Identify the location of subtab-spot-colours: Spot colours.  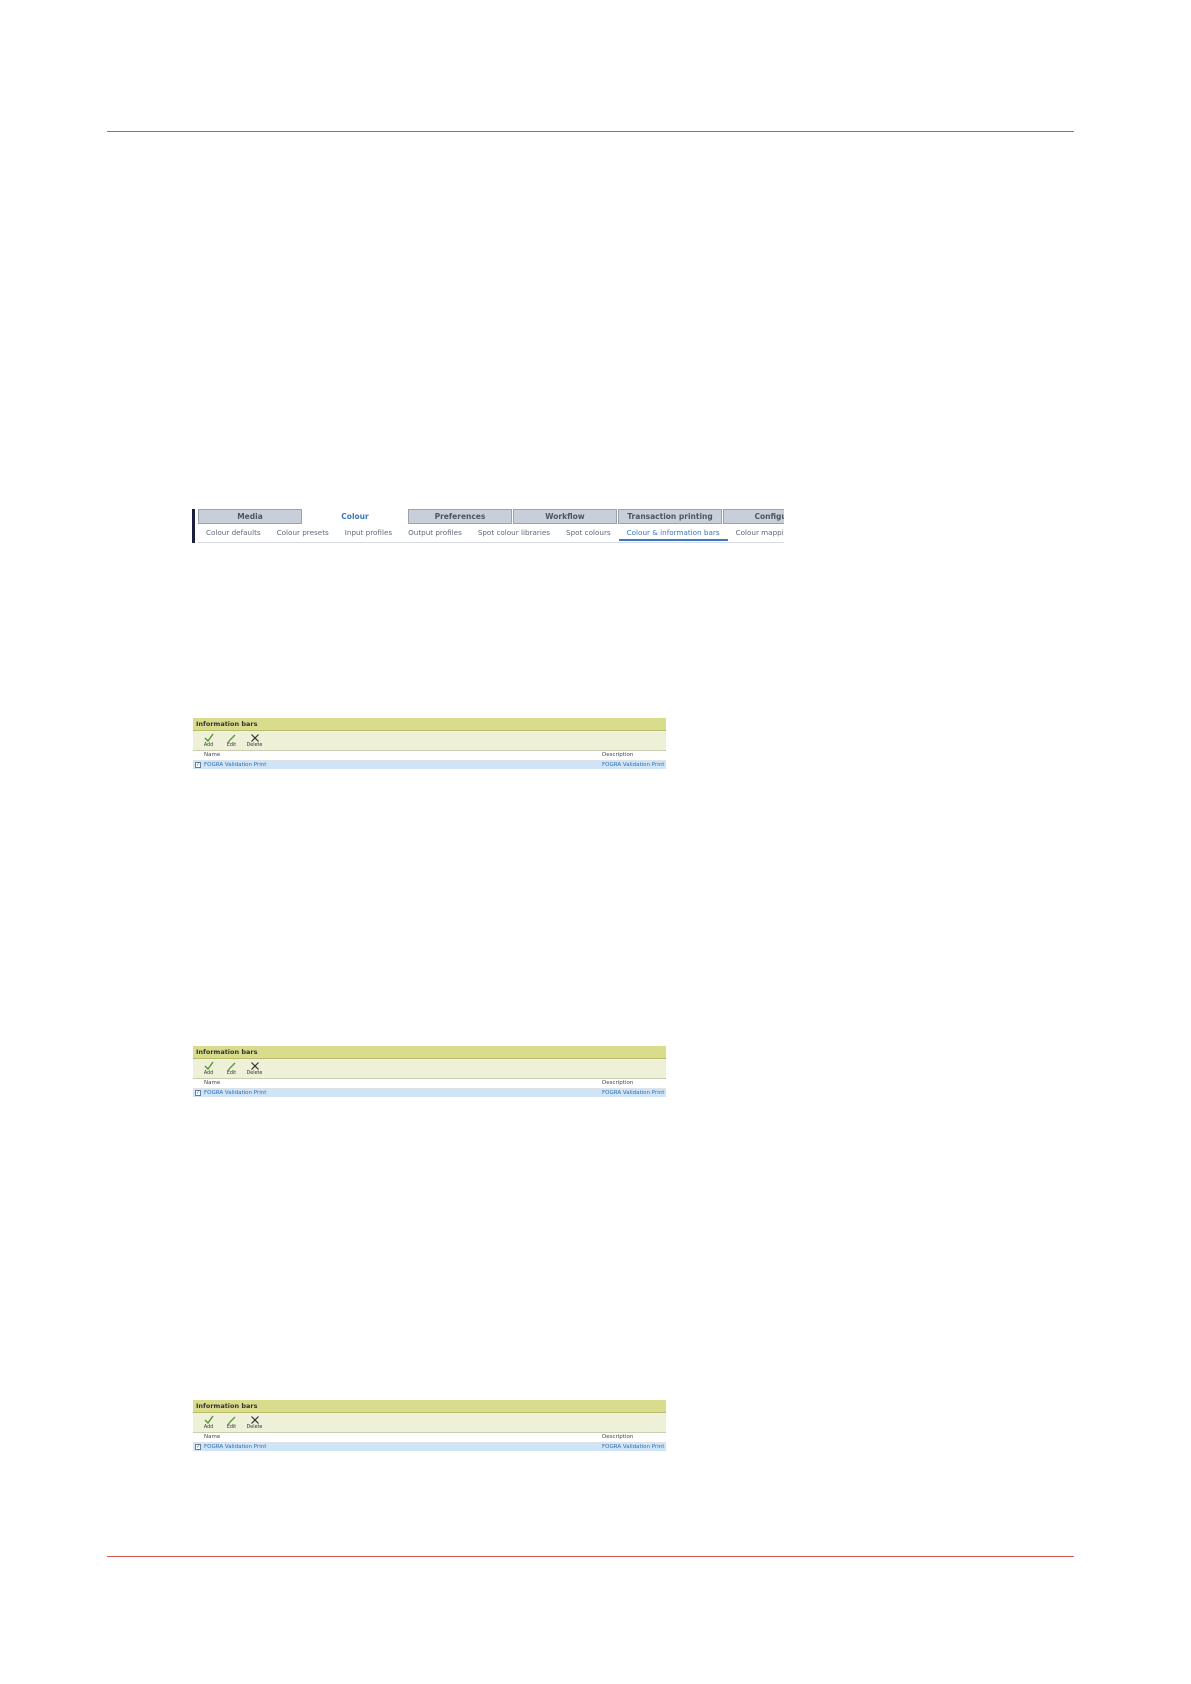
(588, 533).